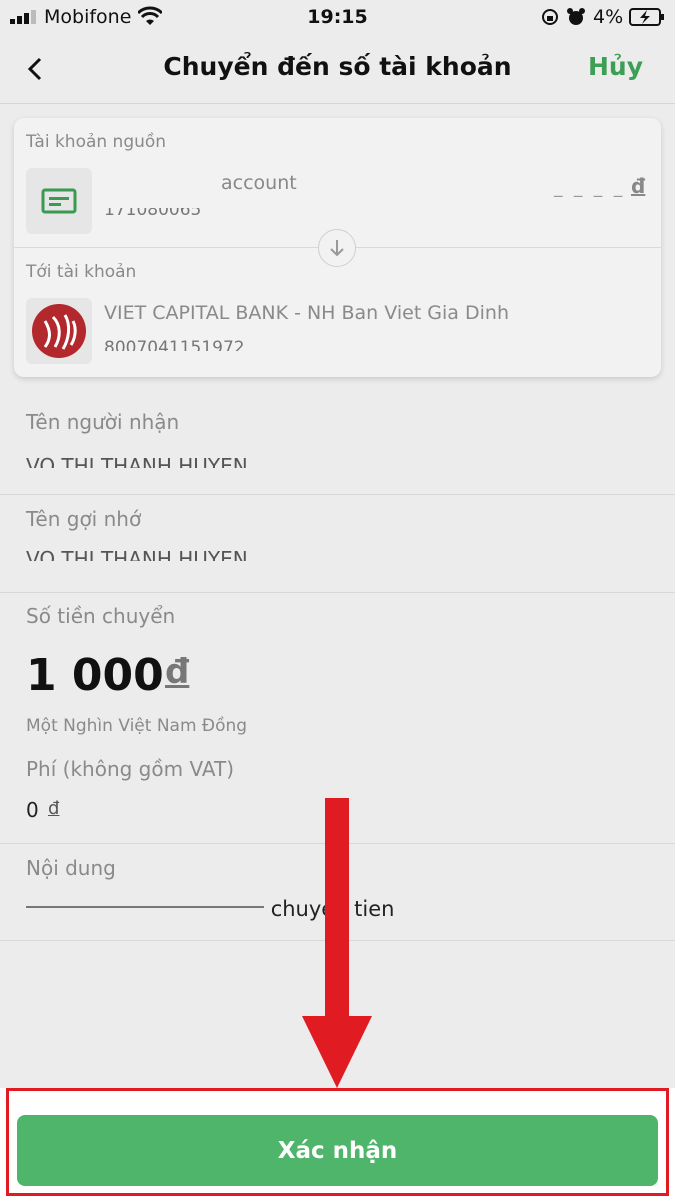 This screenshot has width=675, height=1200. Describe the element at coordinates (153, 214) in the screenshot. I see `source-account-number: 171080065` at that location.